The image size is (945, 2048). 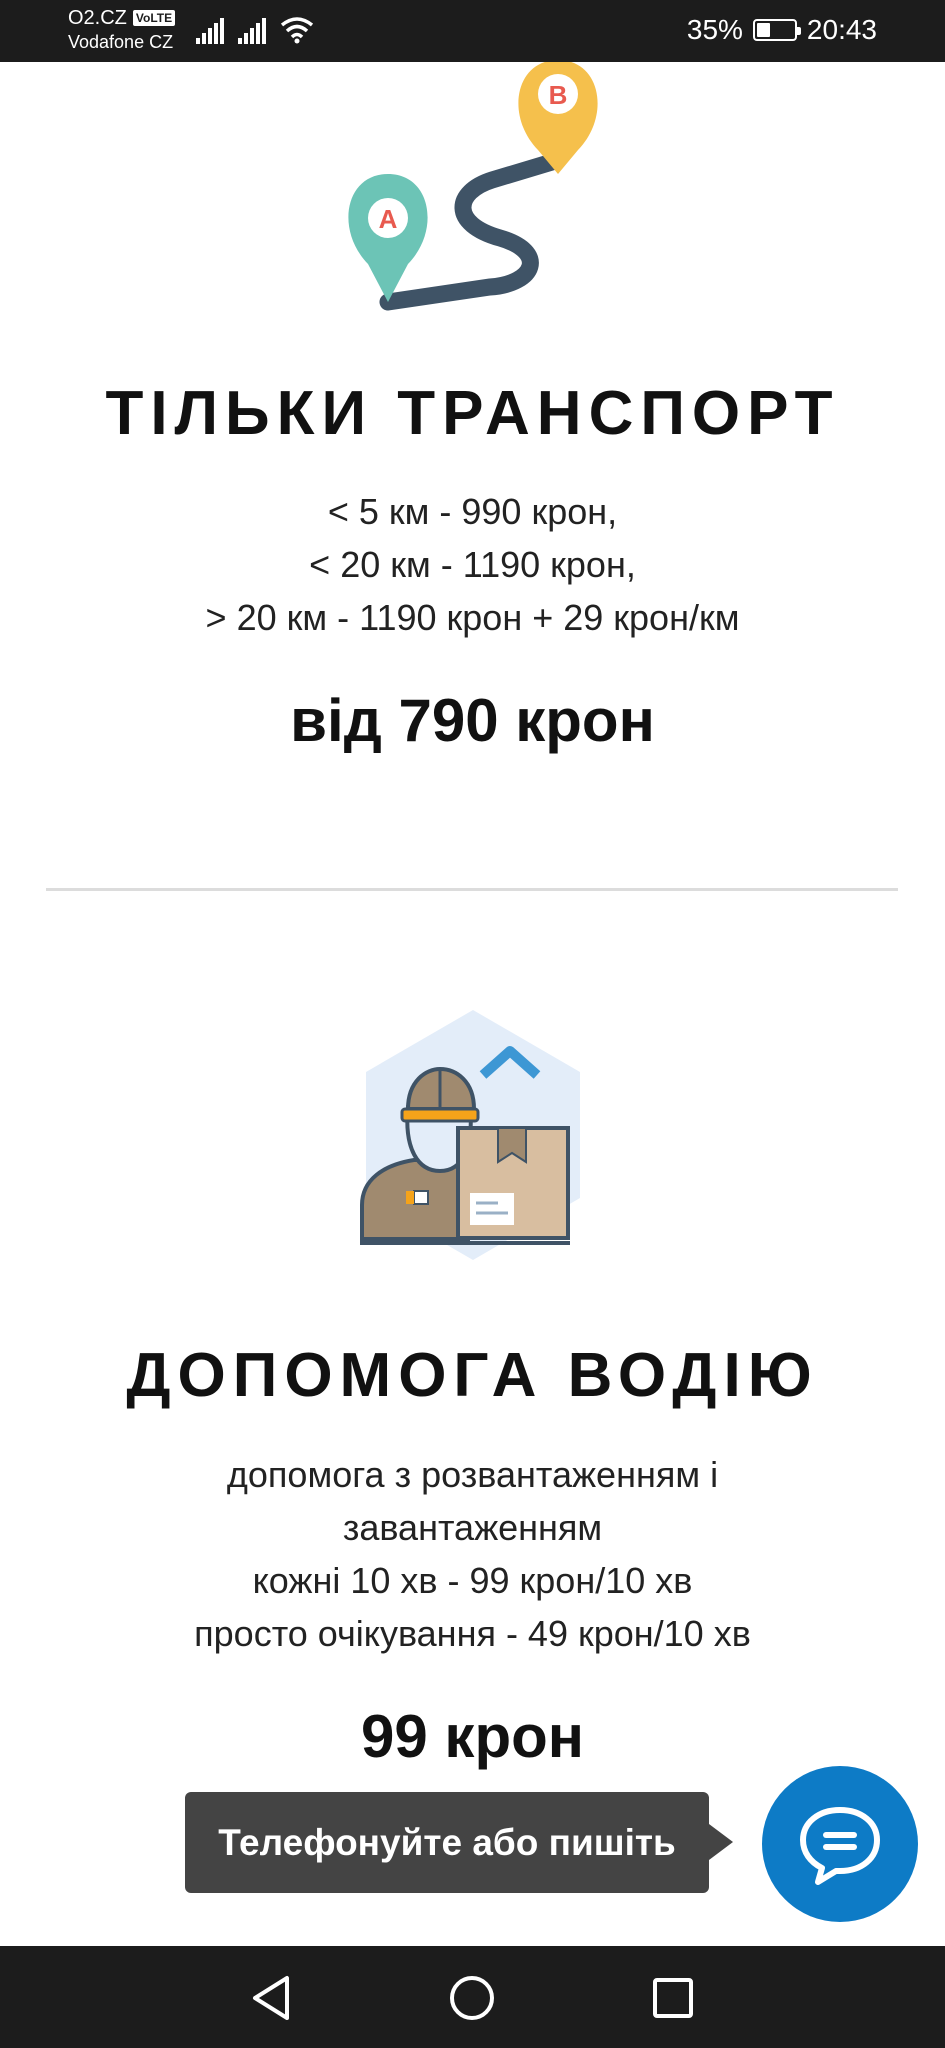 I want to click on route-map-icon: A B, so click(x=473, y=186).